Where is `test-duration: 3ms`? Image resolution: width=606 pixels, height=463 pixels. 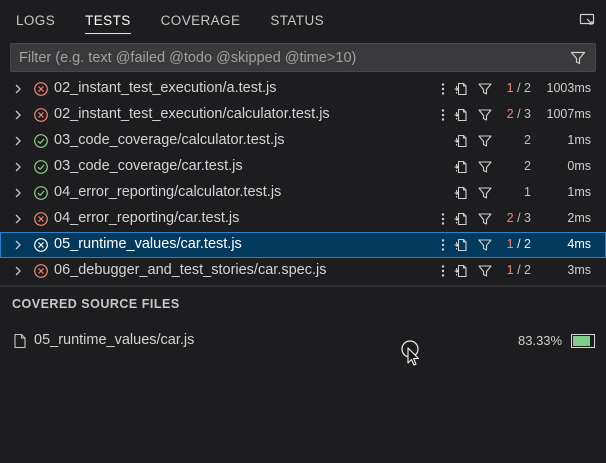
test-duration: 3ms is located at coordinates (579, 270).